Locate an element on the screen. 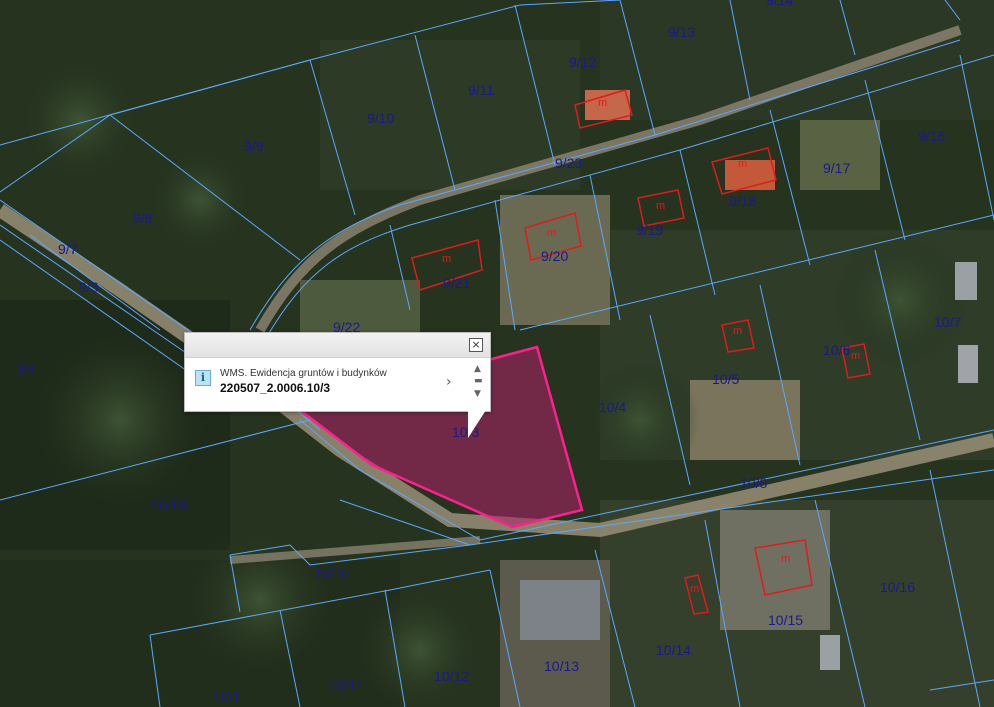 The width and height of the screenshot is (994, 707). info-icon: i is located at coordinates (203, 378).